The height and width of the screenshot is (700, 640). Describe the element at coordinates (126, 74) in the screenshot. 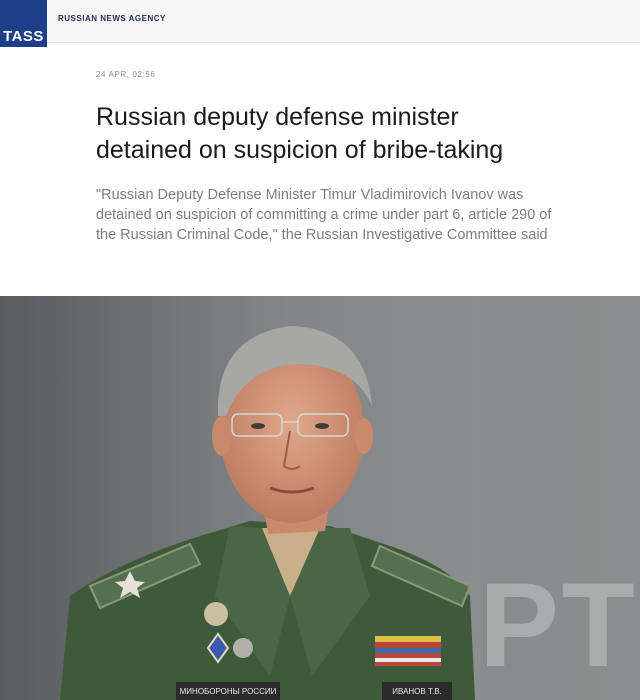

I see `article-dateline: 24 APR, 02:56` at that location.